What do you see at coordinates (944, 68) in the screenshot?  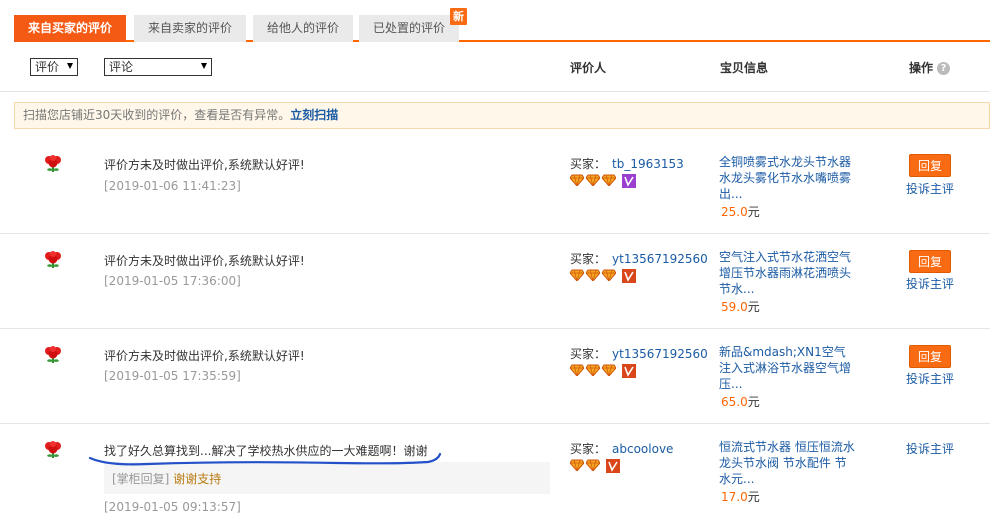 I see `help-icon: ?` at bounding box center [944, 68].